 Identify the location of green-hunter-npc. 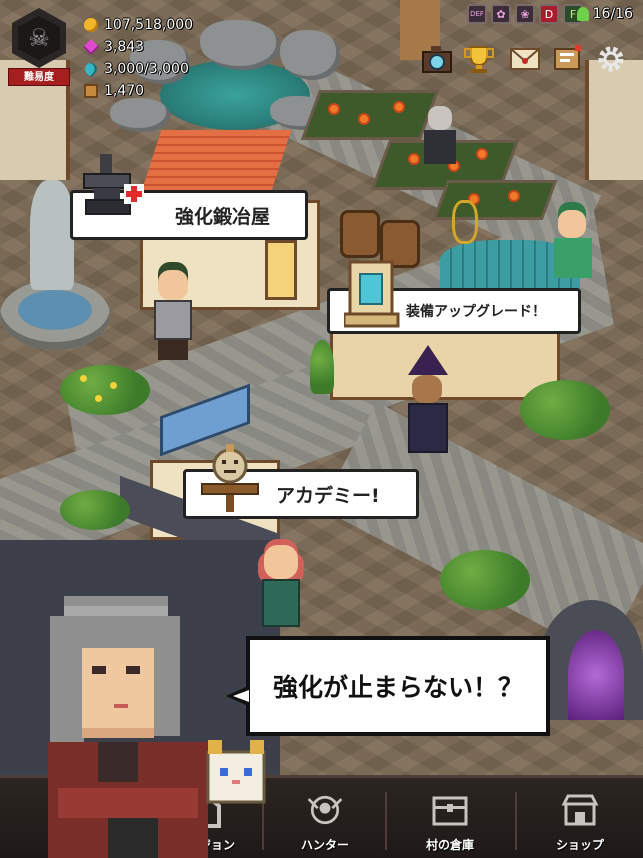
(573, 245).